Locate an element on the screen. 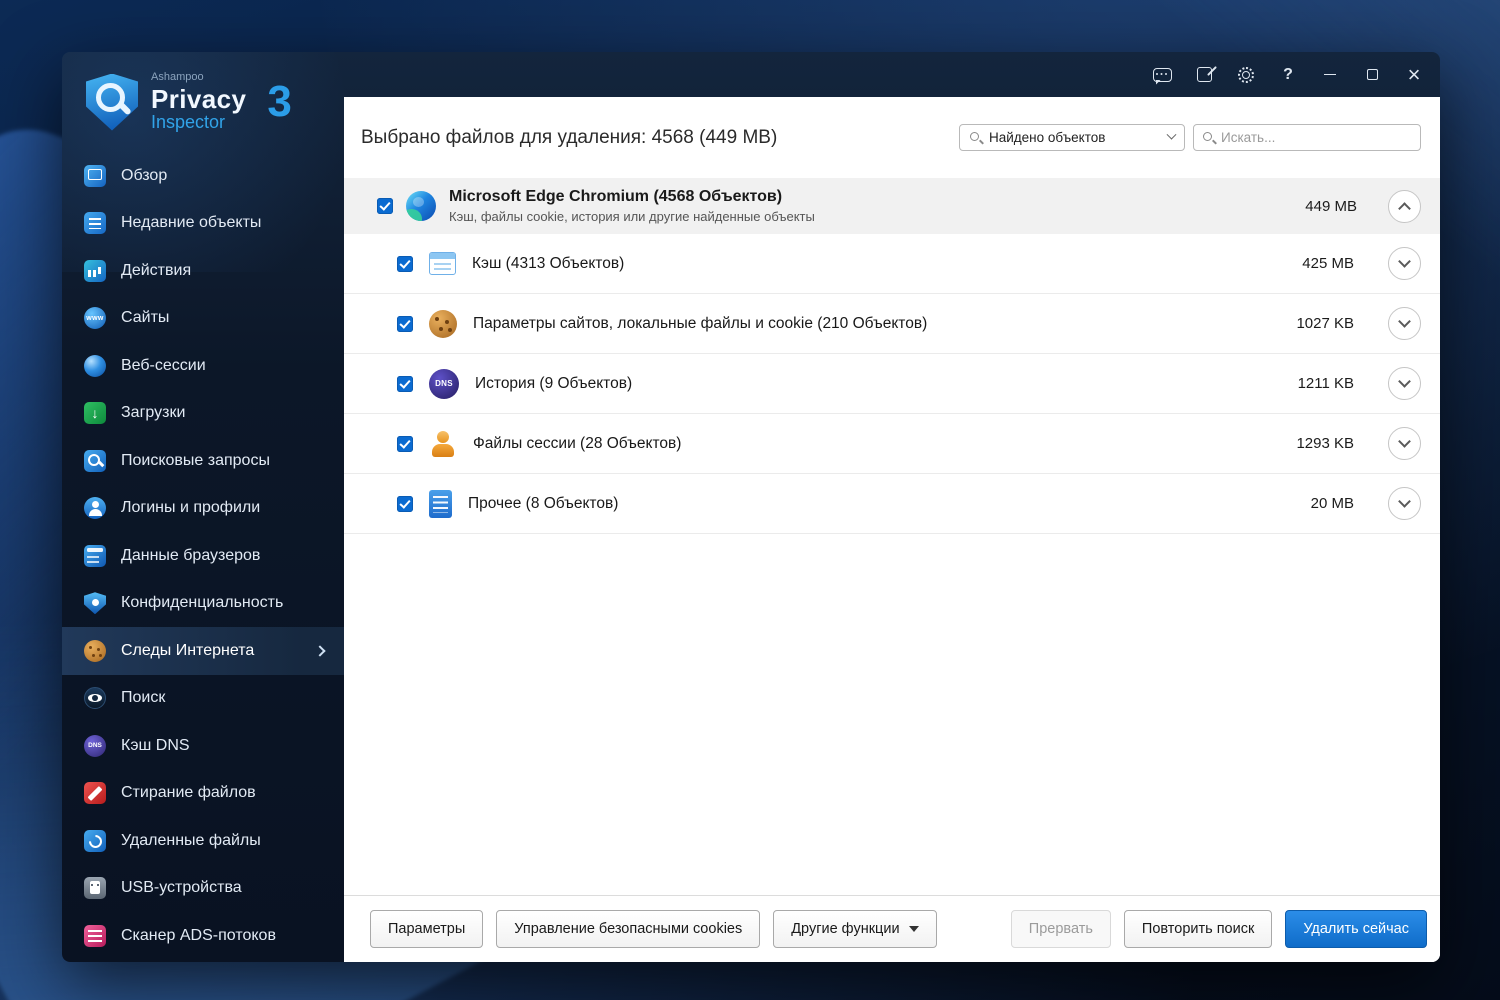 This screenshot has width=1500, height=1000. maximize-button is located at coordinates (1372, 75).